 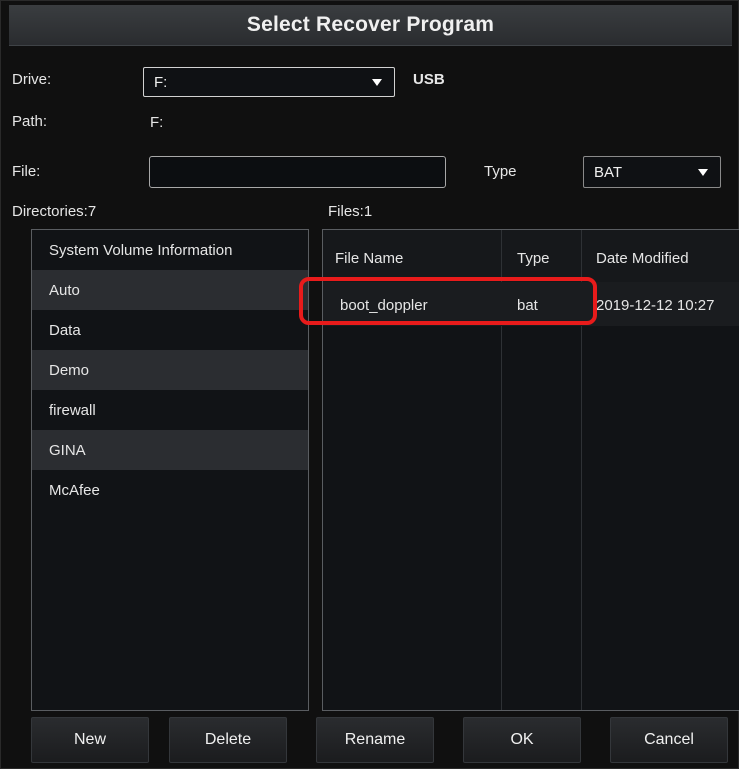 What do you see at coordinates (141, 250) in the screenshot?
I see `directory-item-label: System Volume Information` at bounding box center [141, 250].